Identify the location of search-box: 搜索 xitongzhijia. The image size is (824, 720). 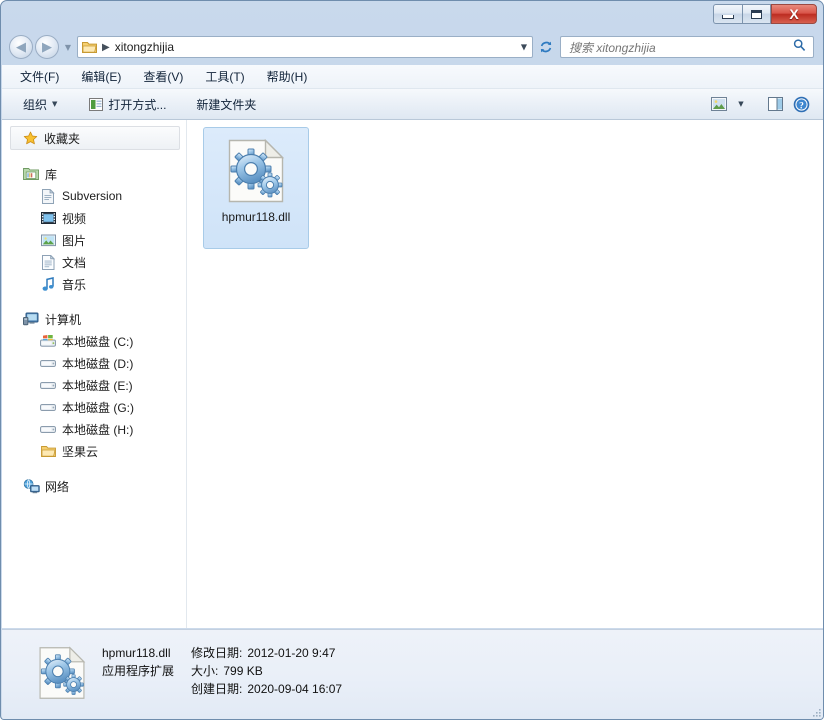
(687, 47).